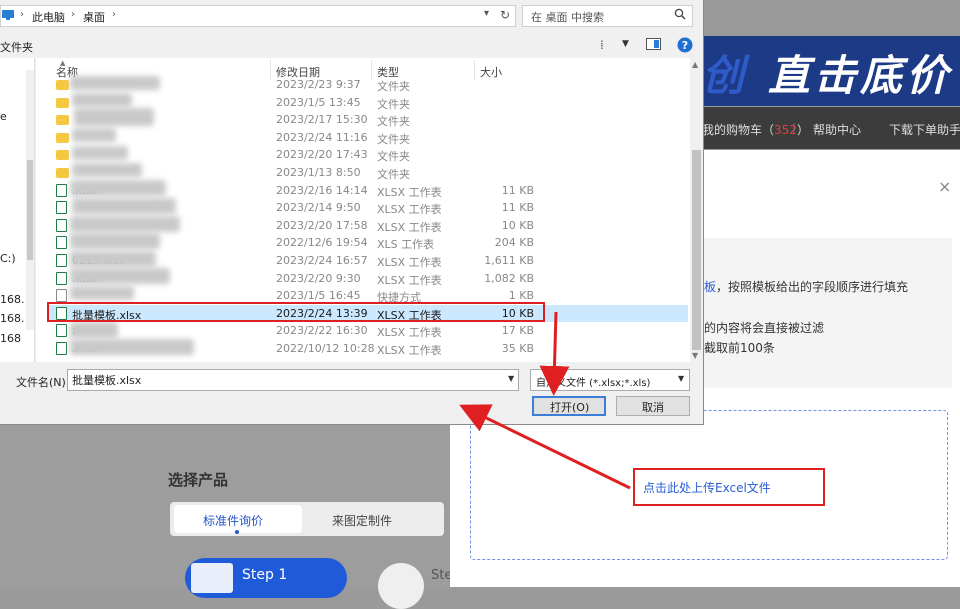 The image size is (960, 609). What do you see at coordinates (318, 84) in the screenshot?
I see `file-date: 2023/2/23 9:37` at bounding box center [318, 84].